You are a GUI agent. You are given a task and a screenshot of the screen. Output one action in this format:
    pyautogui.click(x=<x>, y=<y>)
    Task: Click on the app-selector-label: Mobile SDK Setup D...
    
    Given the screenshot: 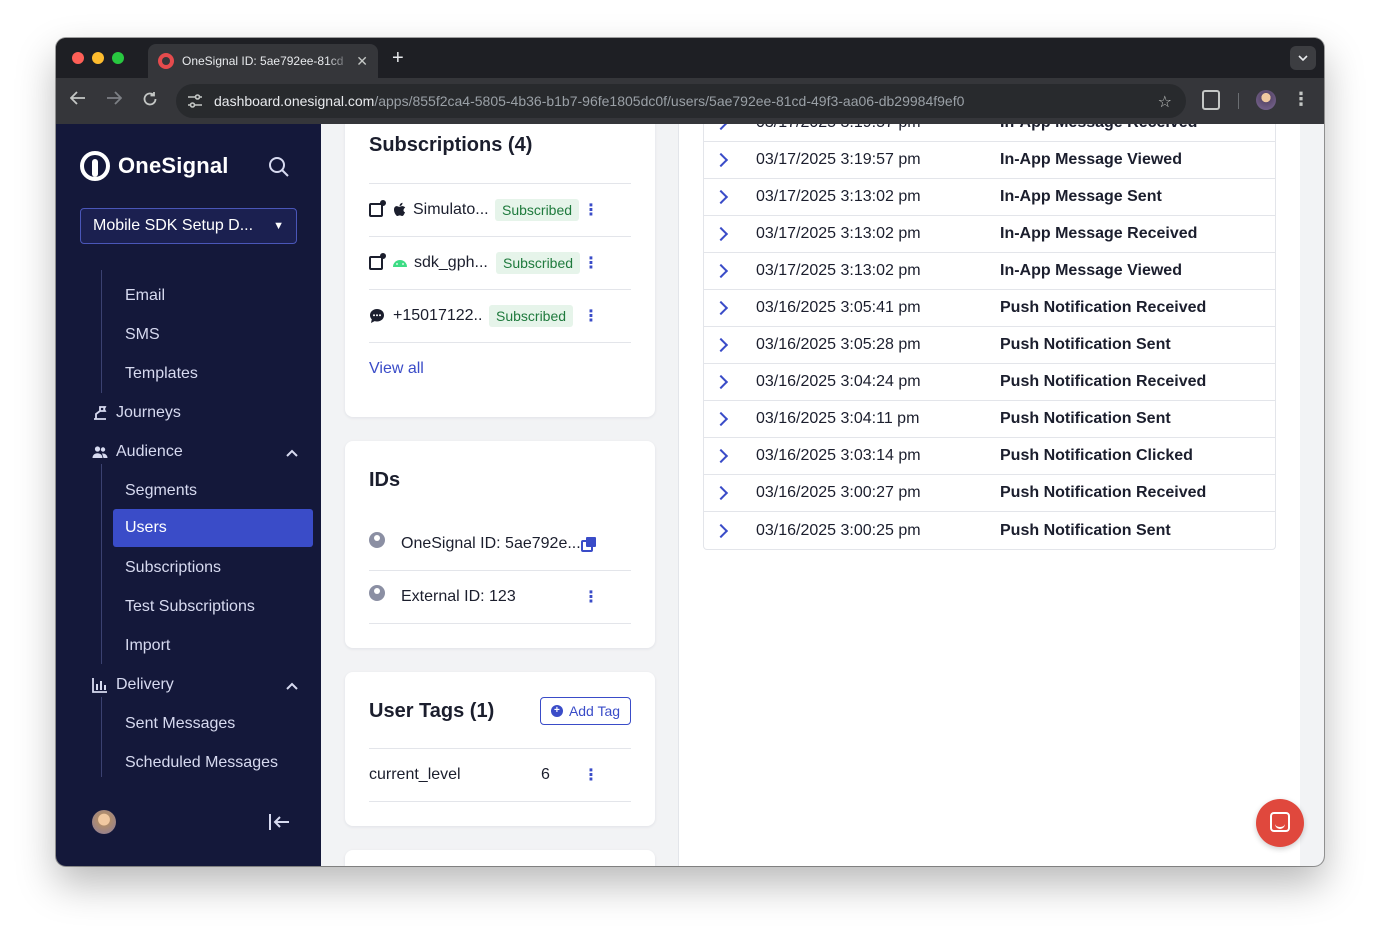 What is the action you would take?
    pyautogui.click(x=173, y=225)
    